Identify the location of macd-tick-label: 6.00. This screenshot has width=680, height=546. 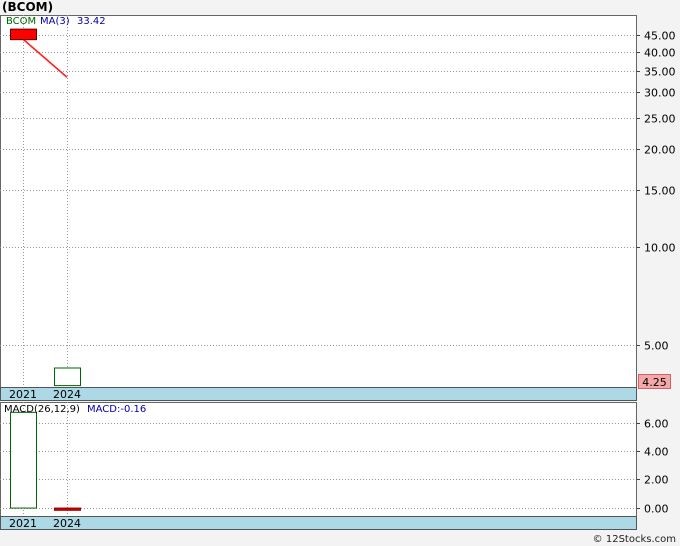
(656, 424).